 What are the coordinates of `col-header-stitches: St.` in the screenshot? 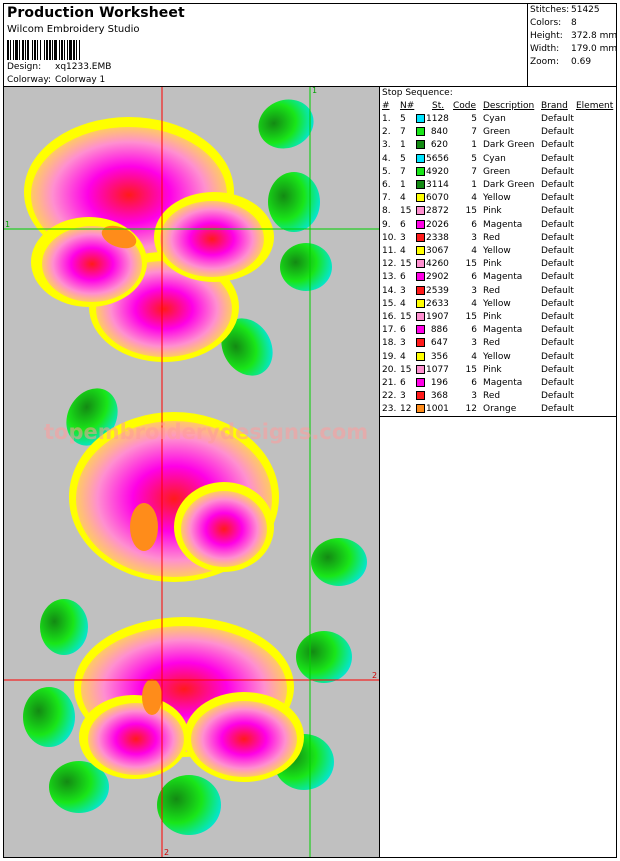 It's located at (438, 106).